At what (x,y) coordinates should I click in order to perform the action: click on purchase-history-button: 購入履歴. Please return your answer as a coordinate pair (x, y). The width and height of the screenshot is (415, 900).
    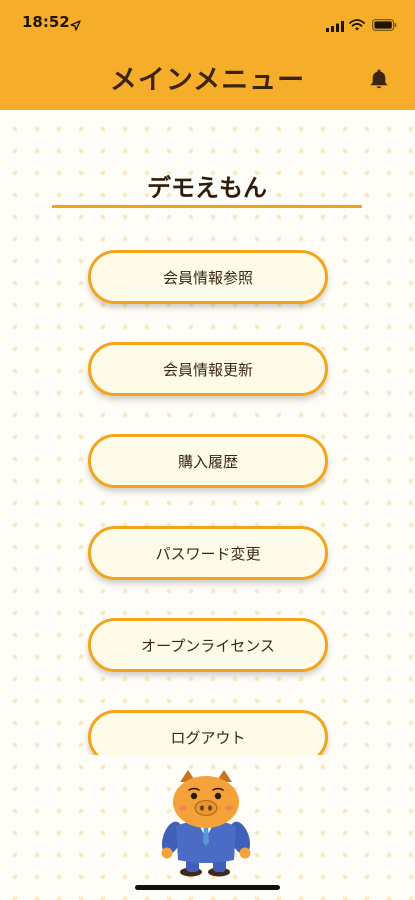
    Looking at the image, I should click on (208, 461).